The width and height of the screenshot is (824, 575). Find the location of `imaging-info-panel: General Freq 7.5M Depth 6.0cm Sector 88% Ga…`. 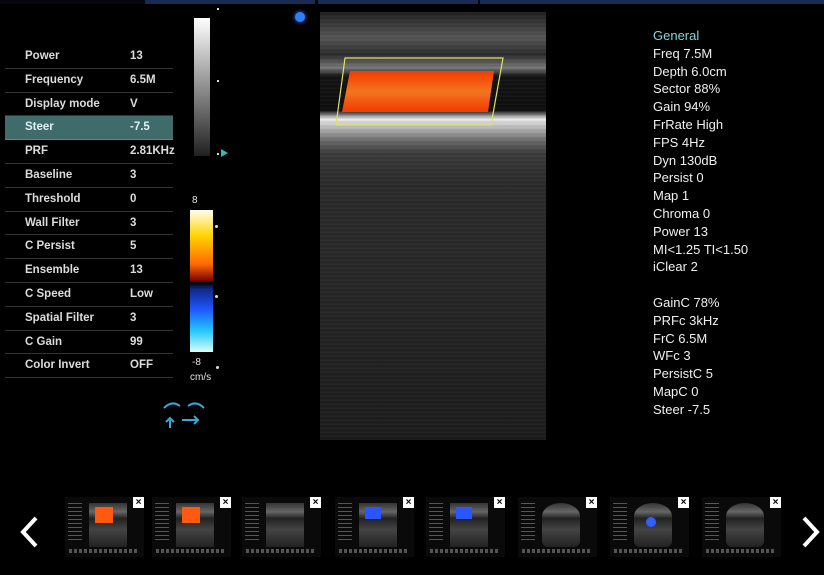

imaging-info-panel: General Freq 7.5M Depth 6.0cm Sector 88% Ga… is located at coordinates (700, 223).